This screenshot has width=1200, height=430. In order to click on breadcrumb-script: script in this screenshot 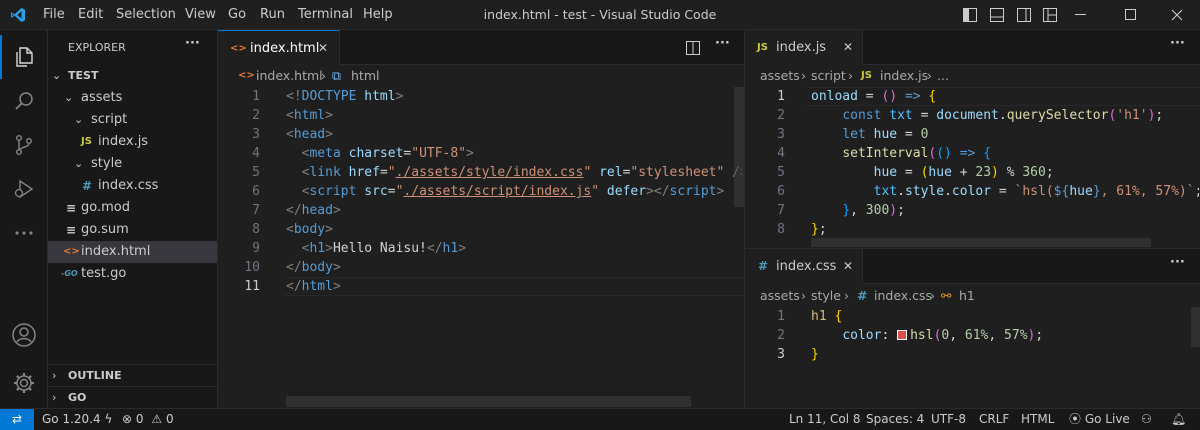, I will do `click(828, 76)`.